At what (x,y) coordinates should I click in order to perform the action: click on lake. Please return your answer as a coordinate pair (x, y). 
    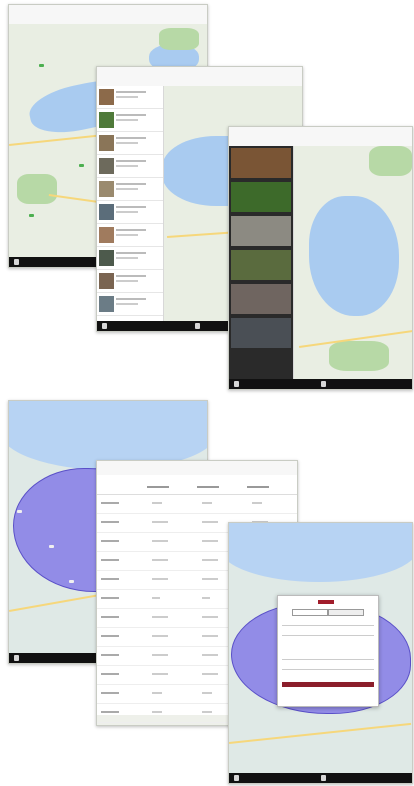
    Looking at the image, I should click on (354, 256).